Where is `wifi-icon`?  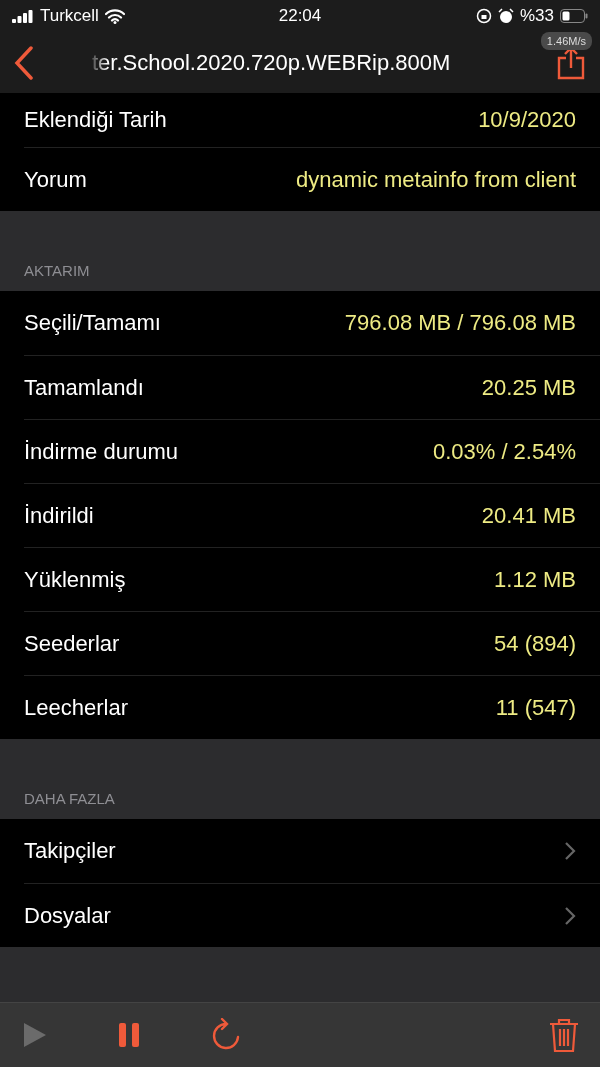 wifi-icon is located at coordinates (114, 16).